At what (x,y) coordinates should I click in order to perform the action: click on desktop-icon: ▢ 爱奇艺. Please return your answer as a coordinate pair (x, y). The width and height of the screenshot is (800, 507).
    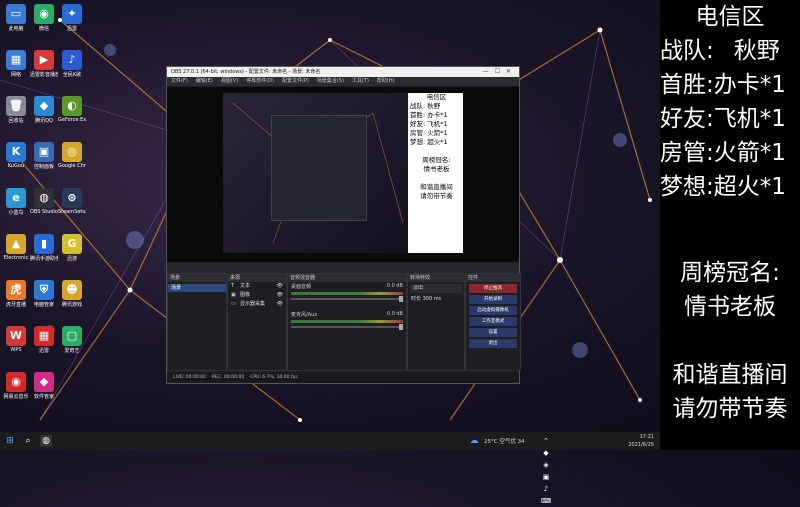
    Looking at the image, I should click on (72, 340).